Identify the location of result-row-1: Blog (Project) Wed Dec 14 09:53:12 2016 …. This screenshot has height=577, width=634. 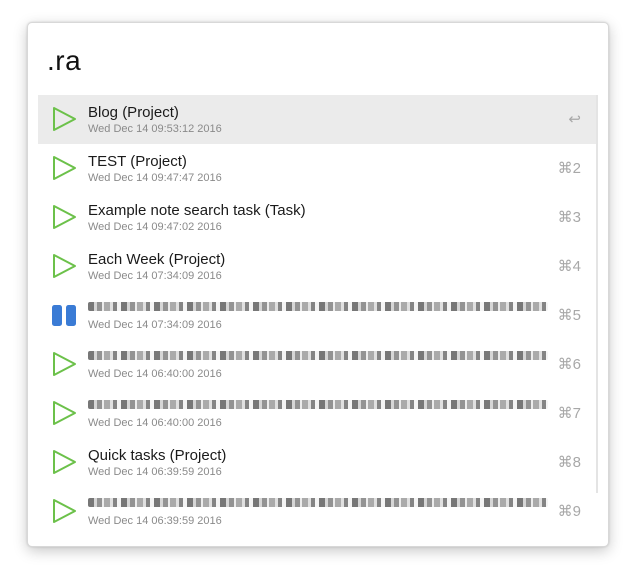
(318, 119).